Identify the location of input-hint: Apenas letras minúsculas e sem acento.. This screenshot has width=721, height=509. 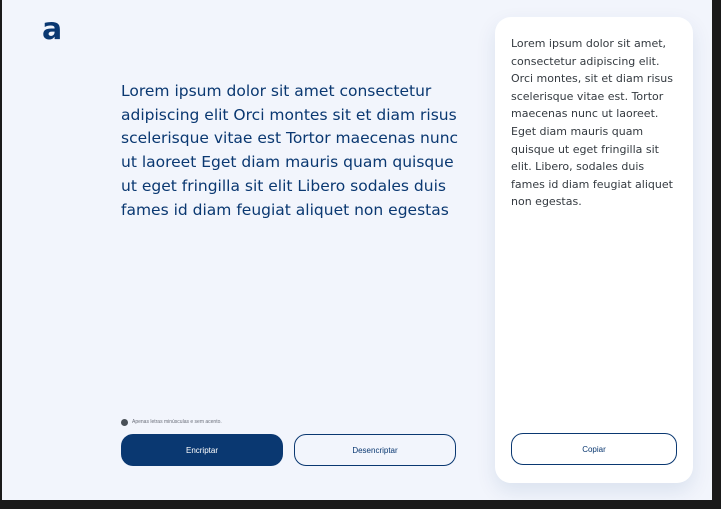
(171, 422).